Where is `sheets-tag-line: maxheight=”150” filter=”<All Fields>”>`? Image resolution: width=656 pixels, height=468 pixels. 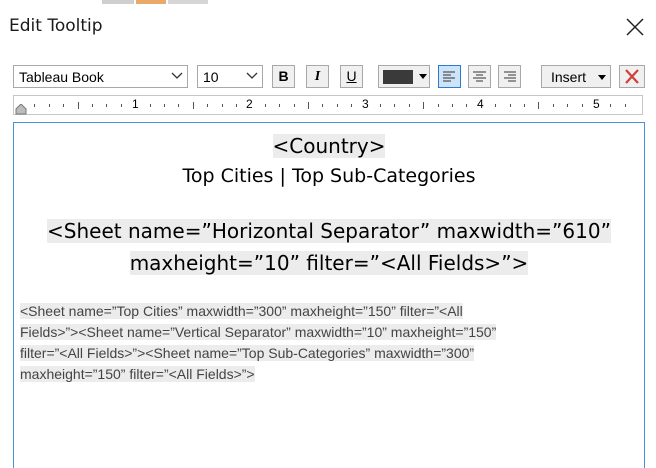
sheets-tag-line: maxheight=”150” filter=”<All Fields>”> is located at coordinates (137, 374).